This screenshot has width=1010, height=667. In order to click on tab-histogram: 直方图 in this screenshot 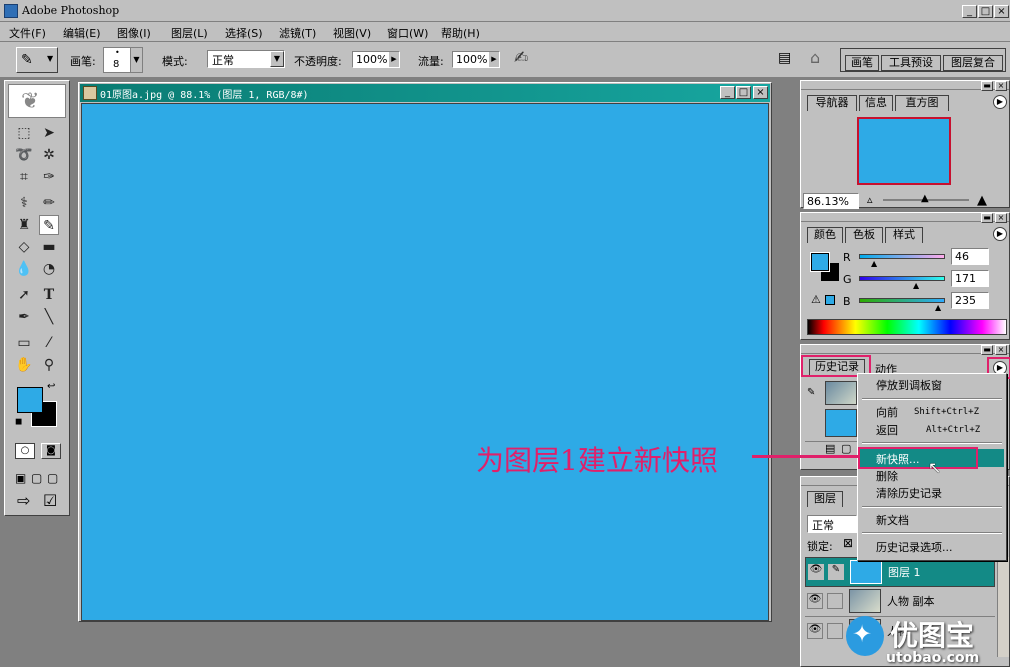, I will do `click(922, 103)`.